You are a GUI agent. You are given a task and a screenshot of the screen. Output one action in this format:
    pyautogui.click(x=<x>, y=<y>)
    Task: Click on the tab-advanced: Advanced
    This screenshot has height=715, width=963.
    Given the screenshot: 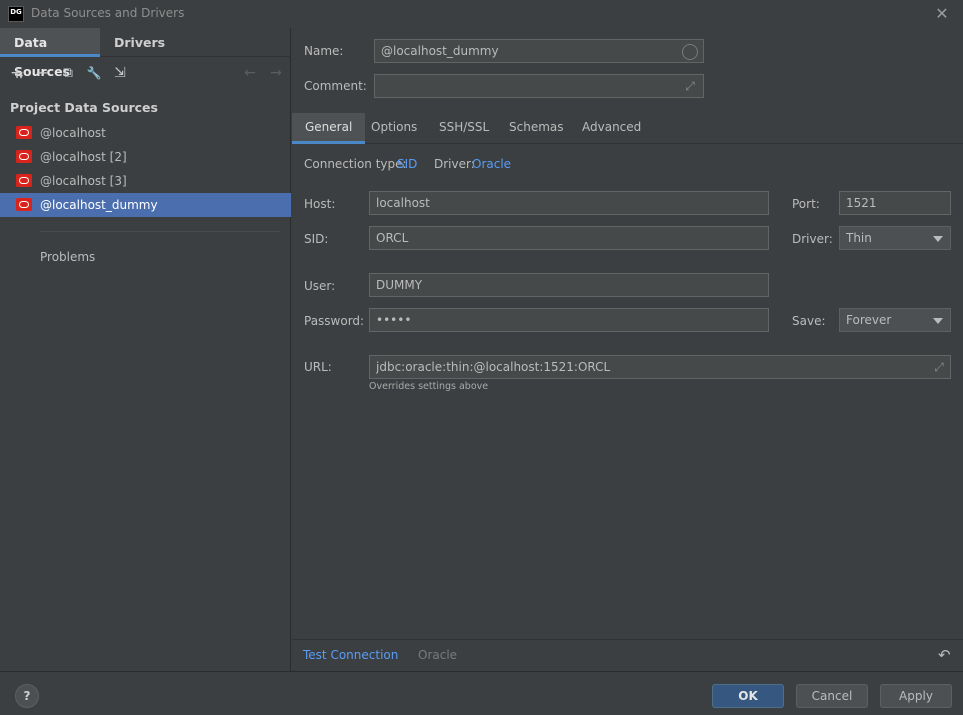 What is the action you would take?
    pyautogui.click(x=611, y=128)
    